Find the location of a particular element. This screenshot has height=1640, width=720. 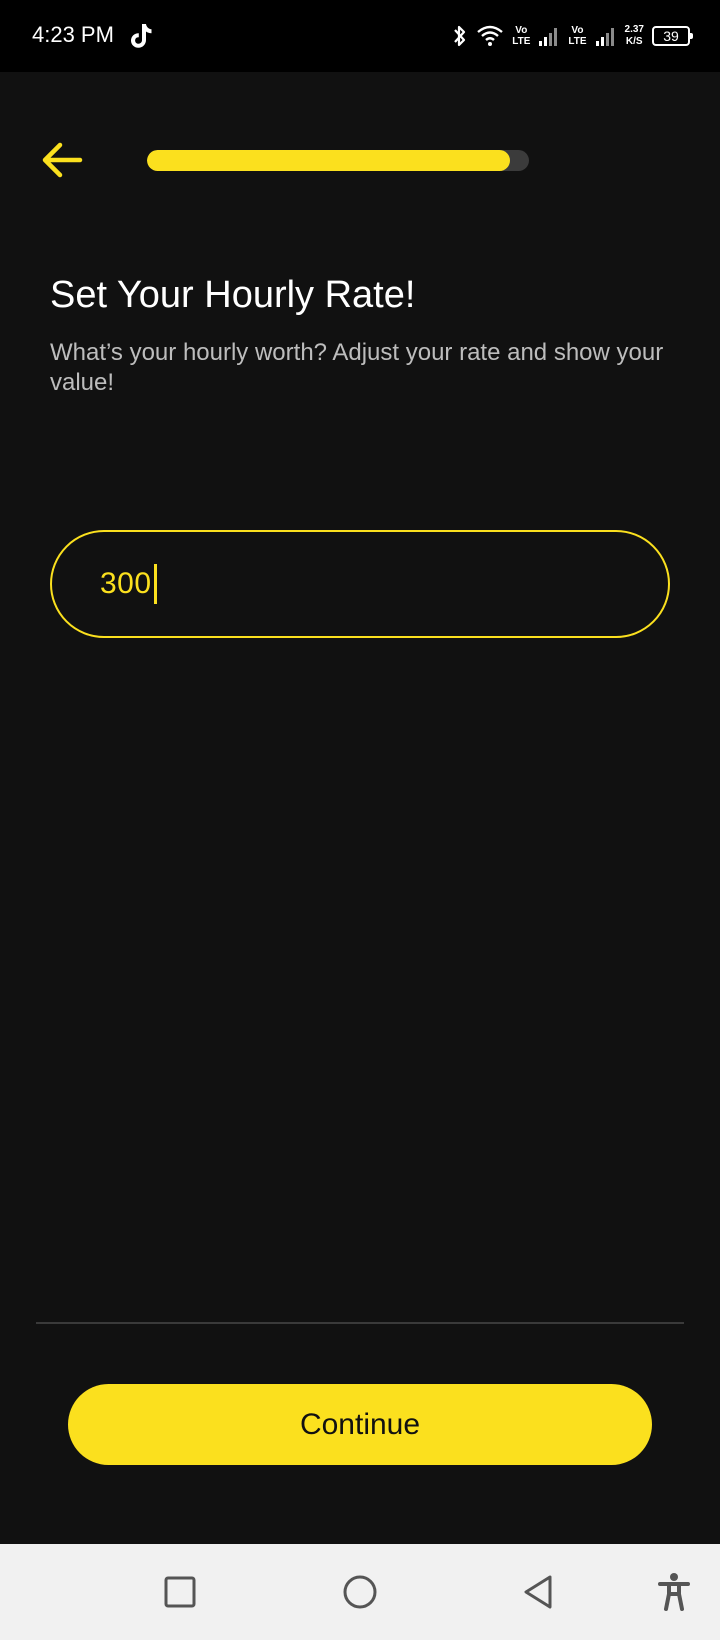

network-speed: 2.37 K/S is located at coordinates (634, 36).